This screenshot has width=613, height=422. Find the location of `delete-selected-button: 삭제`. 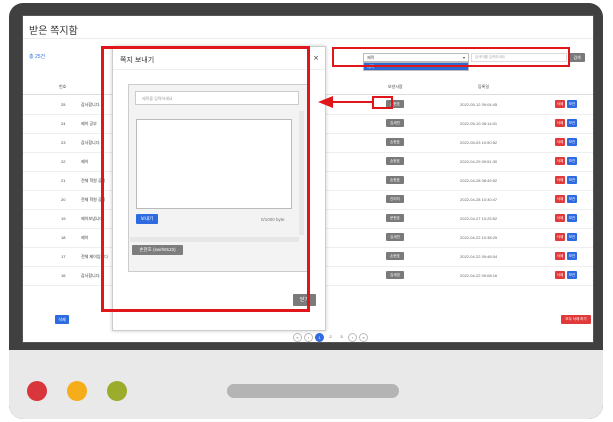

delete-selected-button: 삭제 is located at coordinates (62, 319).